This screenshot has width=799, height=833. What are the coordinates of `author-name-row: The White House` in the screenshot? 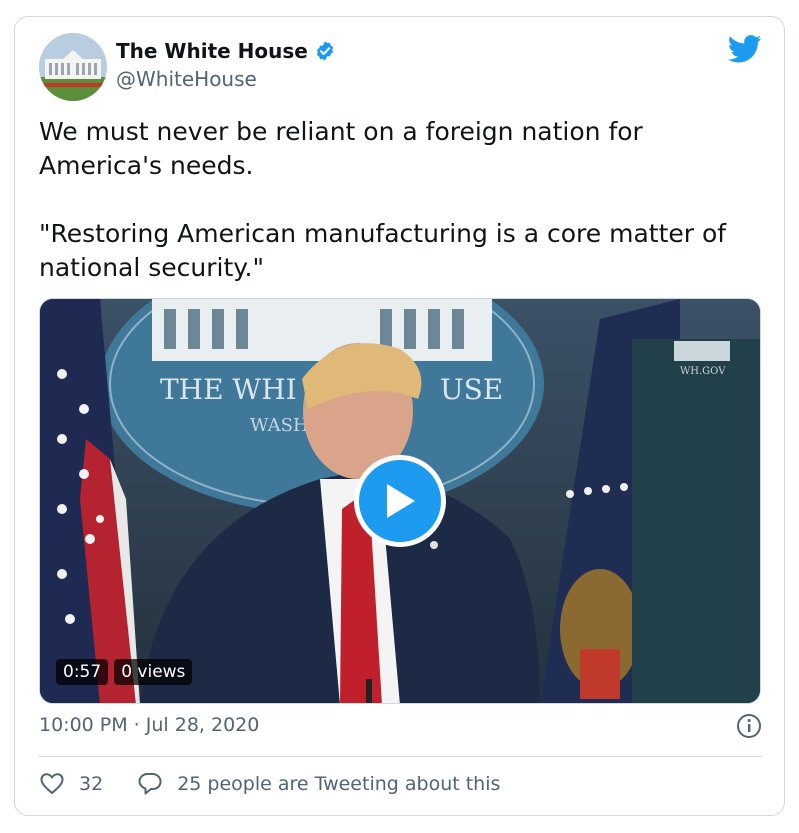 It's located at (226, 51).